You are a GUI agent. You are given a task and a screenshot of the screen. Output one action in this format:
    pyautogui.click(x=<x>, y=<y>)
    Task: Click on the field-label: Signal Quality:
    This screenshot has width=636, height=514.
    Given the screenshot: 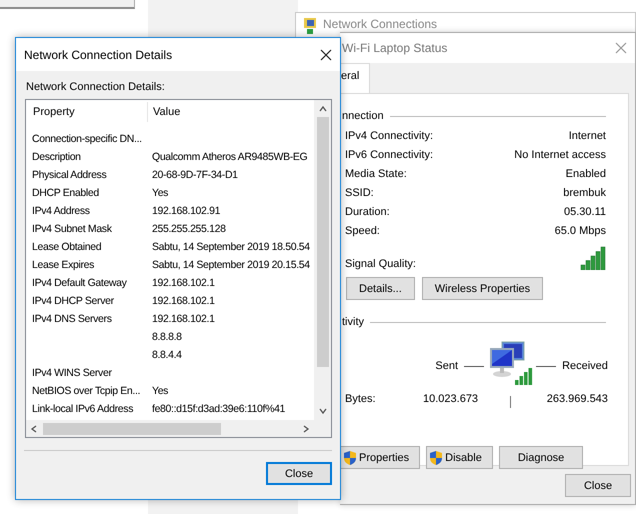 What is the action you would take?
    pyautogui.click(x=380, y=264)
    